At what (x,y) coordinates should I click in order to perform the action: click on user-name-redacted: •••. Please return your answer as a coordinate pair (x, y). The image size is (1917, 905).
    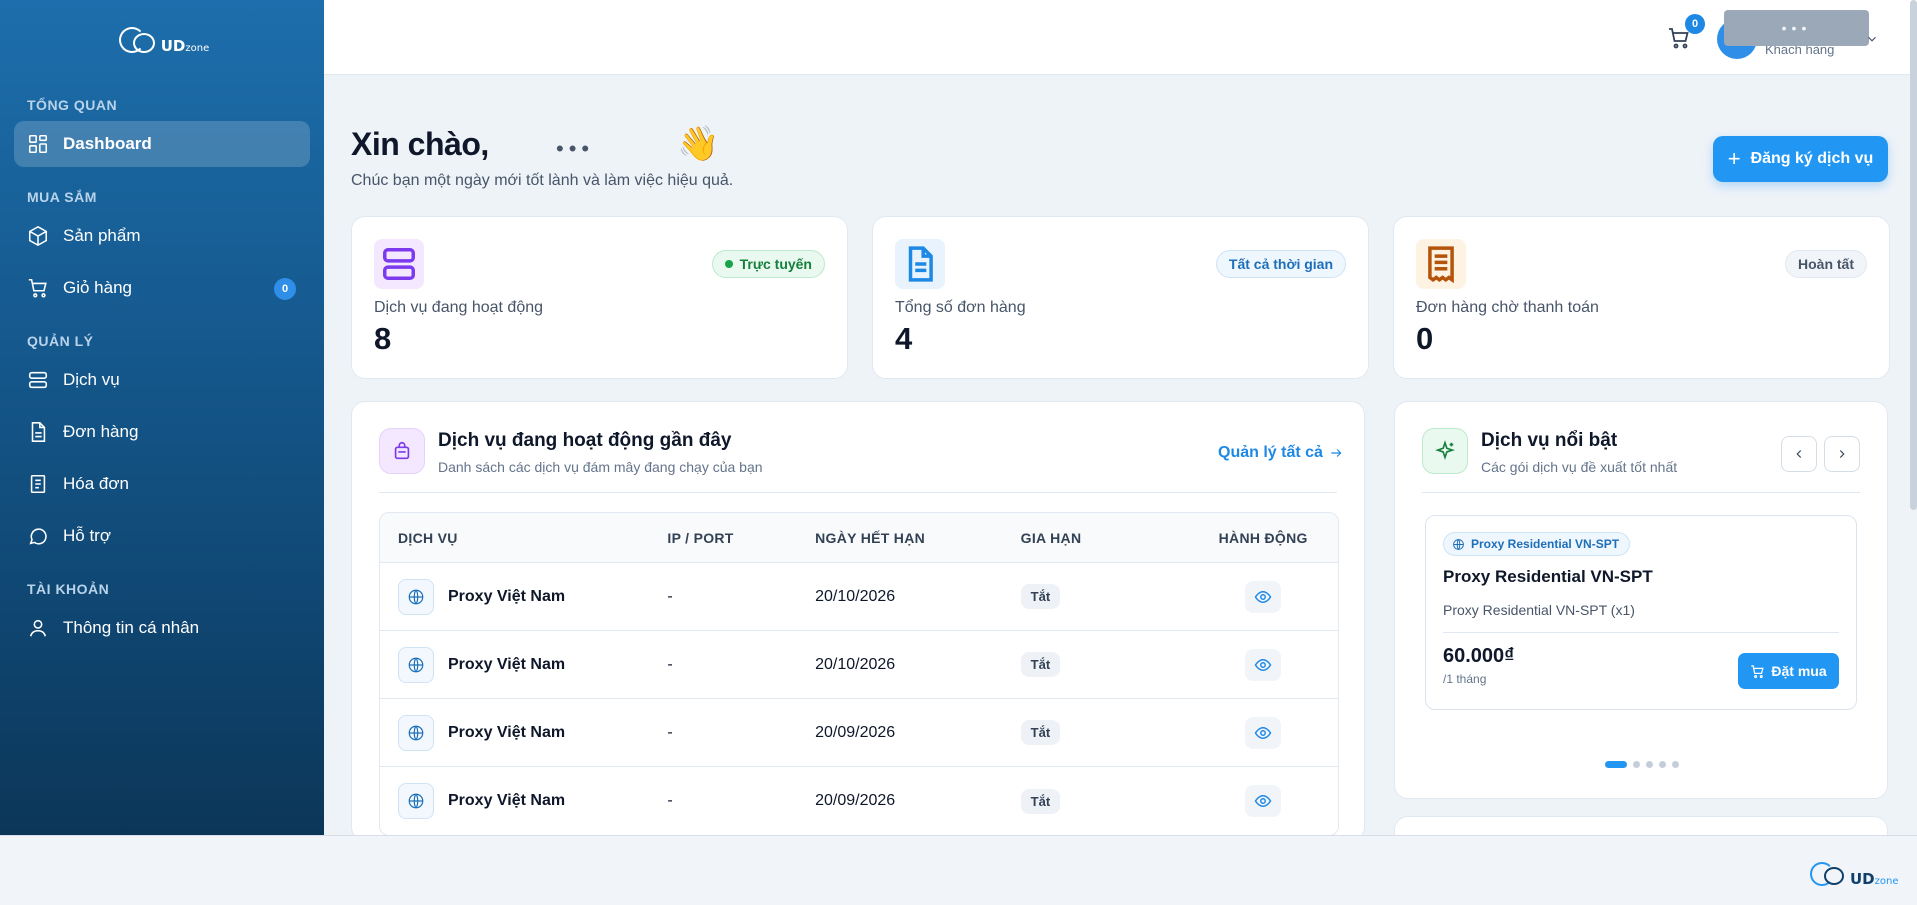
    Looking at the image, I should click on (1796, 28).